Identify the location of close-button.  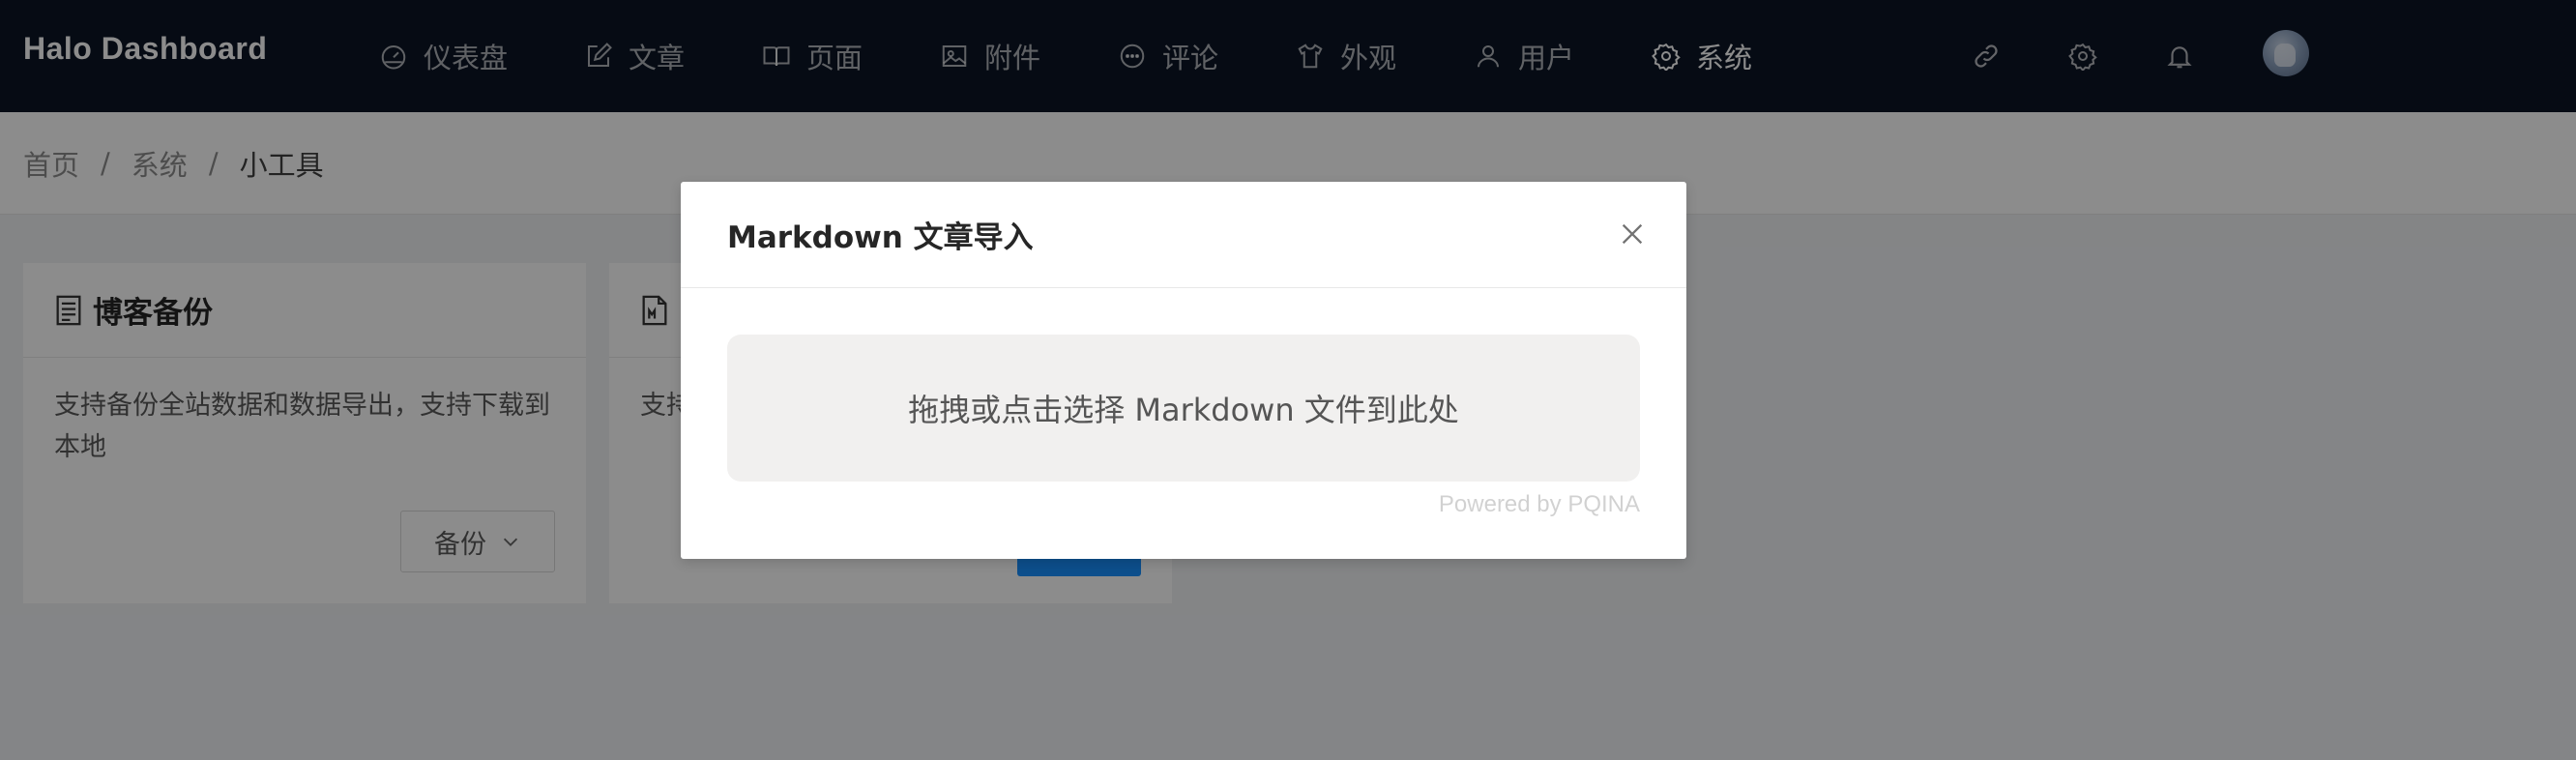
(1632, 234).